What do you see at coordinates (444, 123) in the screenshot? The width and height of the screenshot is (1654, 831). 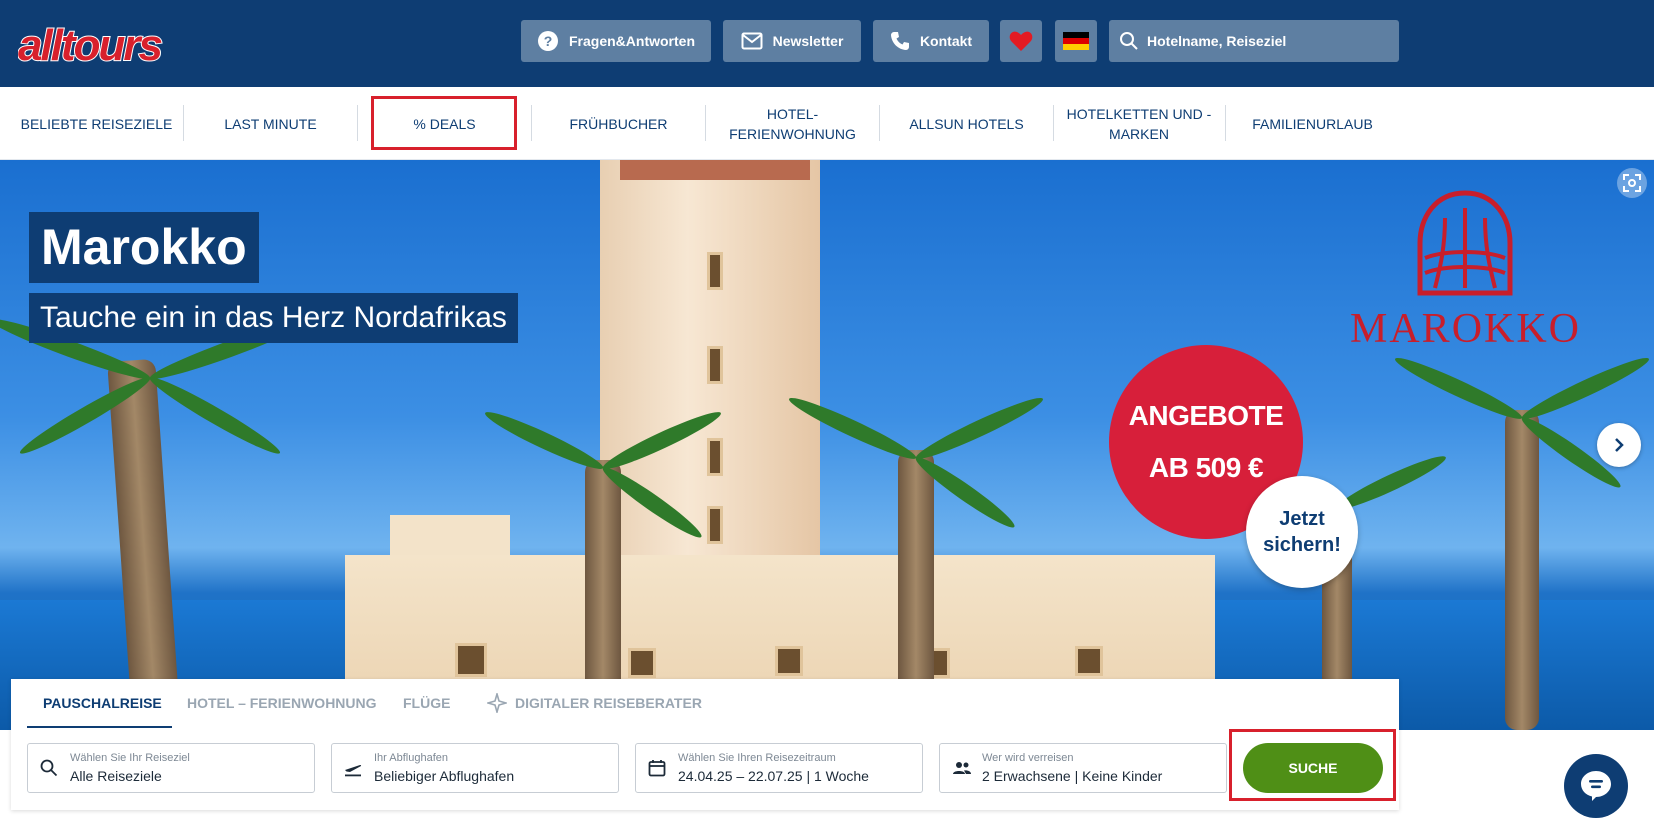 I see `highlight-deals` at bounding box center [444, 123].